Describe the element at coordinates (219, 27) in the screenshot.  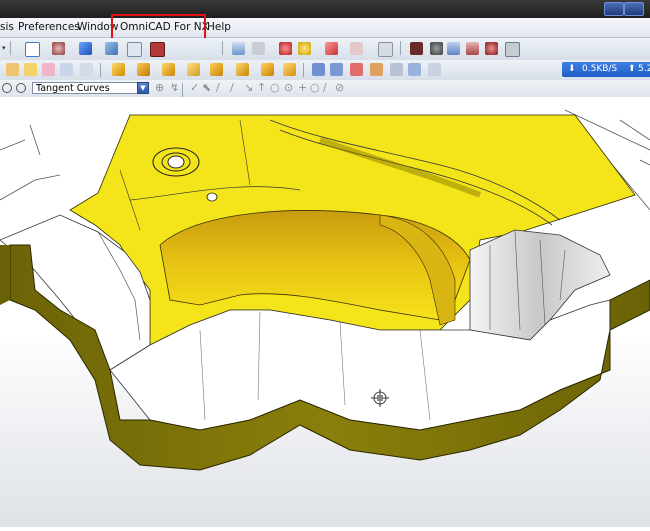
I see `menu-help: Help` at that location.